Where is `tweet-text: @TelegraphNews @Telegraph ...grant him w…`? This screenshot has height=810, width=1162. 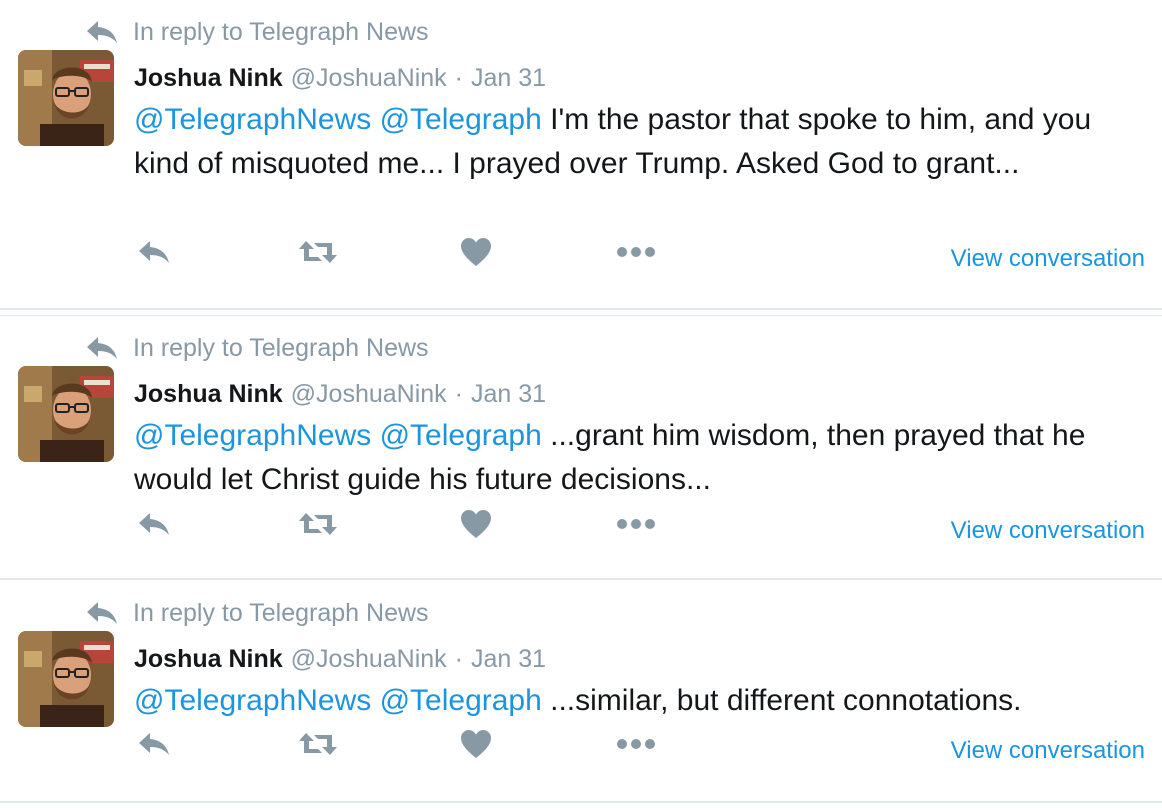
tweet-text: @TelegraphNews @Telegraph ...grant him w… is located at coordinates (634, 458).